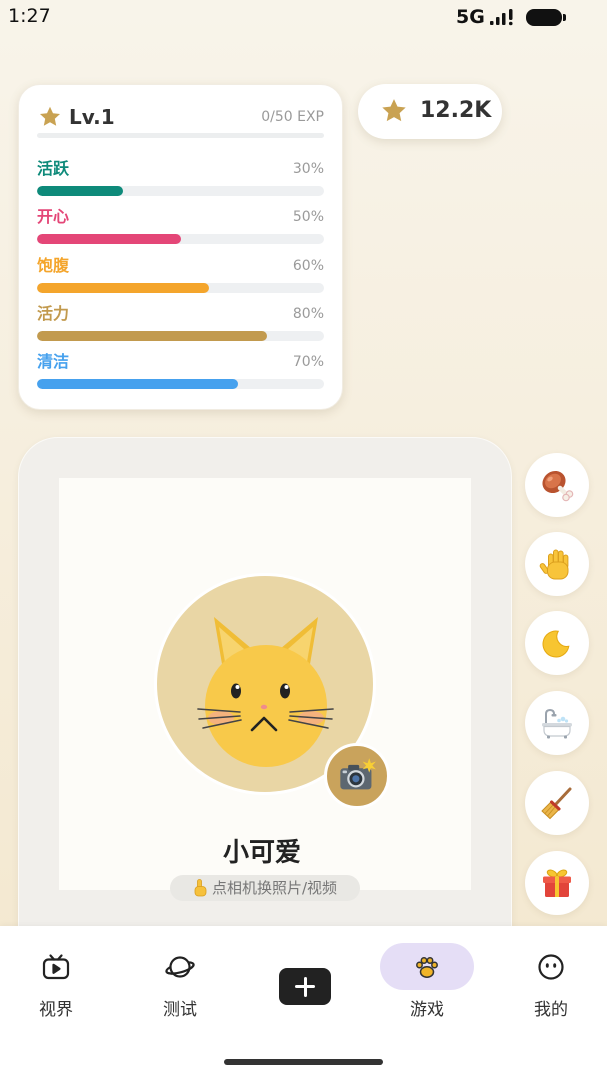 The image size is (607, 1080). What do you see at coordinates (308, 217) in the screenshot?
I see `stat-percent: 50%` at bounding box center [308, 217].